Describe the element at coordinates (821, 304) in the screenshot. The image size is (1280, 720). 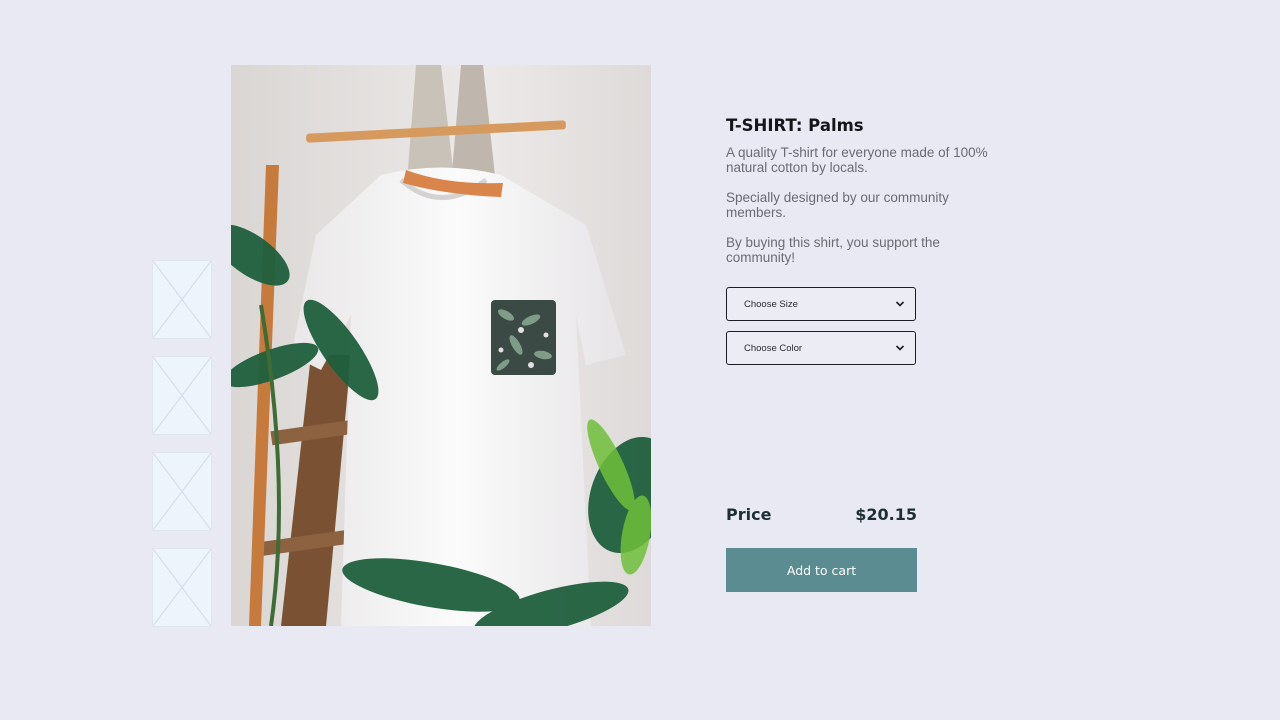
I see `size-select: Choose Size` at that location.